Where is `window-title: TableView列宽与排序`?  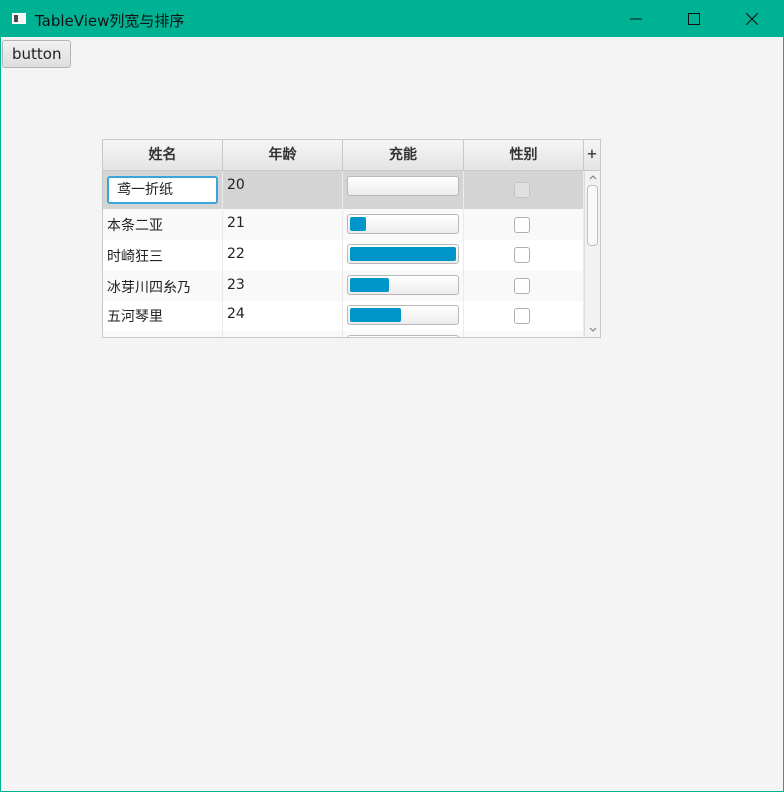
window-title: TableView列宽与排序 is located at coordinates (110, 21).